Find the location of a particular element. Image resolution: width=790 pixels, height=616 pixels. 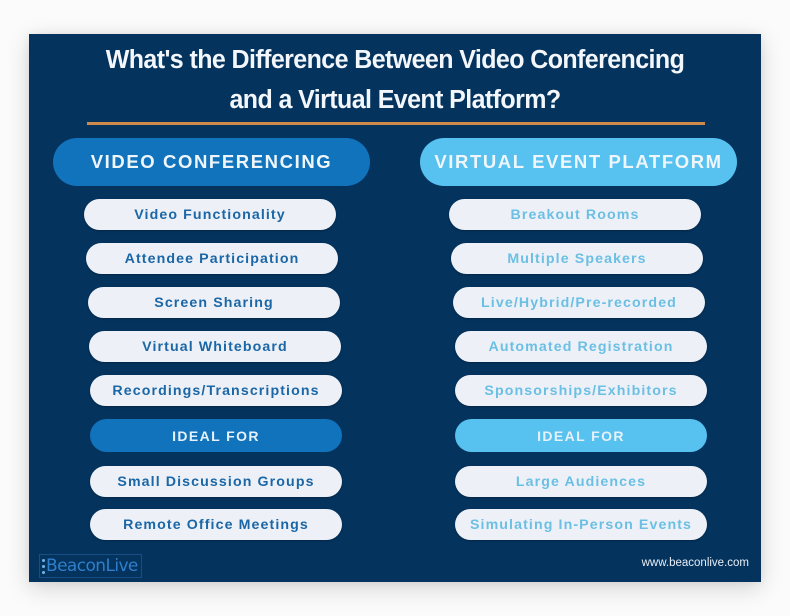

beacon-dots-icon is located at coordinates (43, 566).